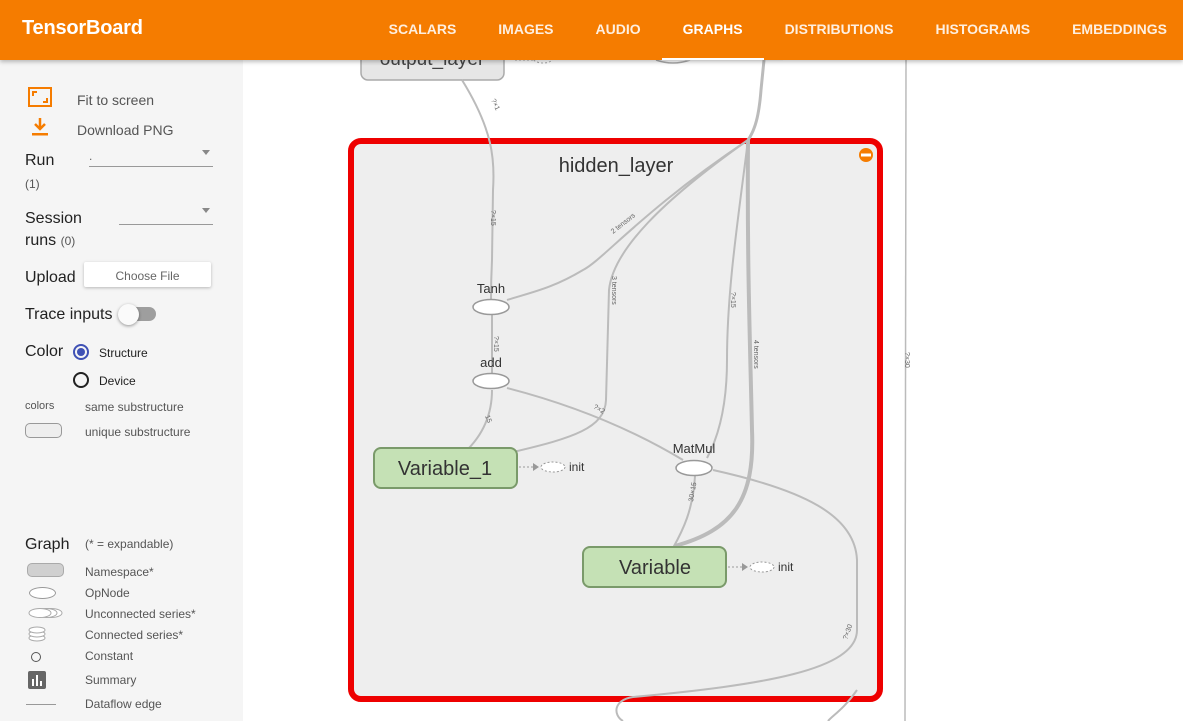 Image resolution: width=1183 pixels, height=721 pixels. What do you see at coordinates (42, 593) in the screenshot?
I see `opnode-swatch` at bounding box center [42, 593].